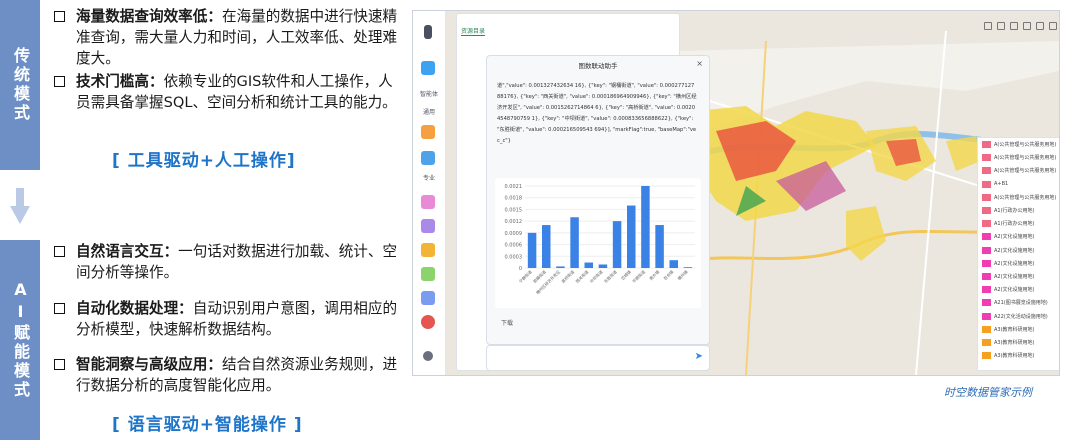 This screenshot has width=1080, height=448. Describe the element at coordinates (514, 234) in the screenshot. I see `y-tick-label: 0.0009` at that location.